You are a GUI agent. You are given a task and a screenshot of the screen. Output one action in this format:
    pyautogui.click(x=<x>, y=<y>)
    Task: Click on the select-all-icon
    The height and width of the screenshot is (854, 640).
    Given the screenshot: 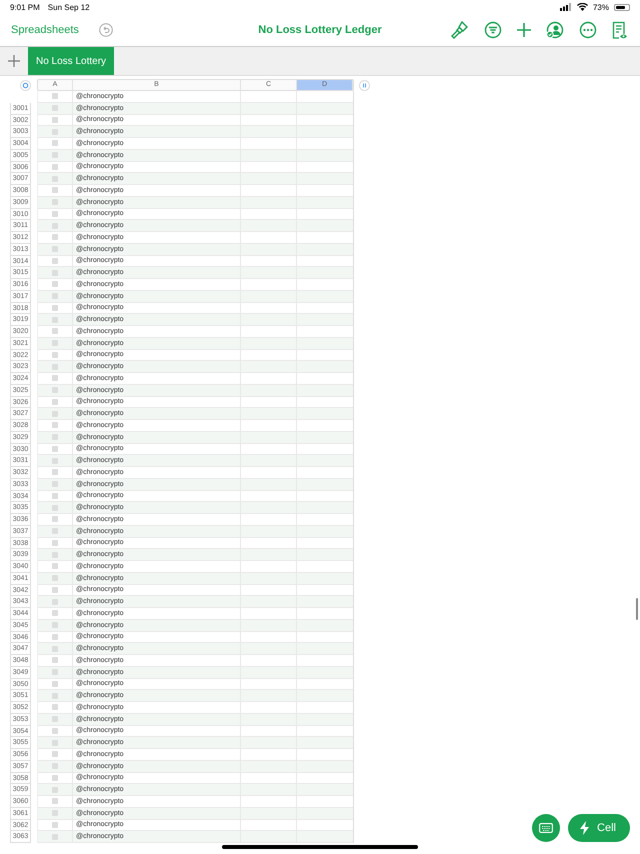 What is the action you would take?
    pyautogui.click(x=25, y=85)
    